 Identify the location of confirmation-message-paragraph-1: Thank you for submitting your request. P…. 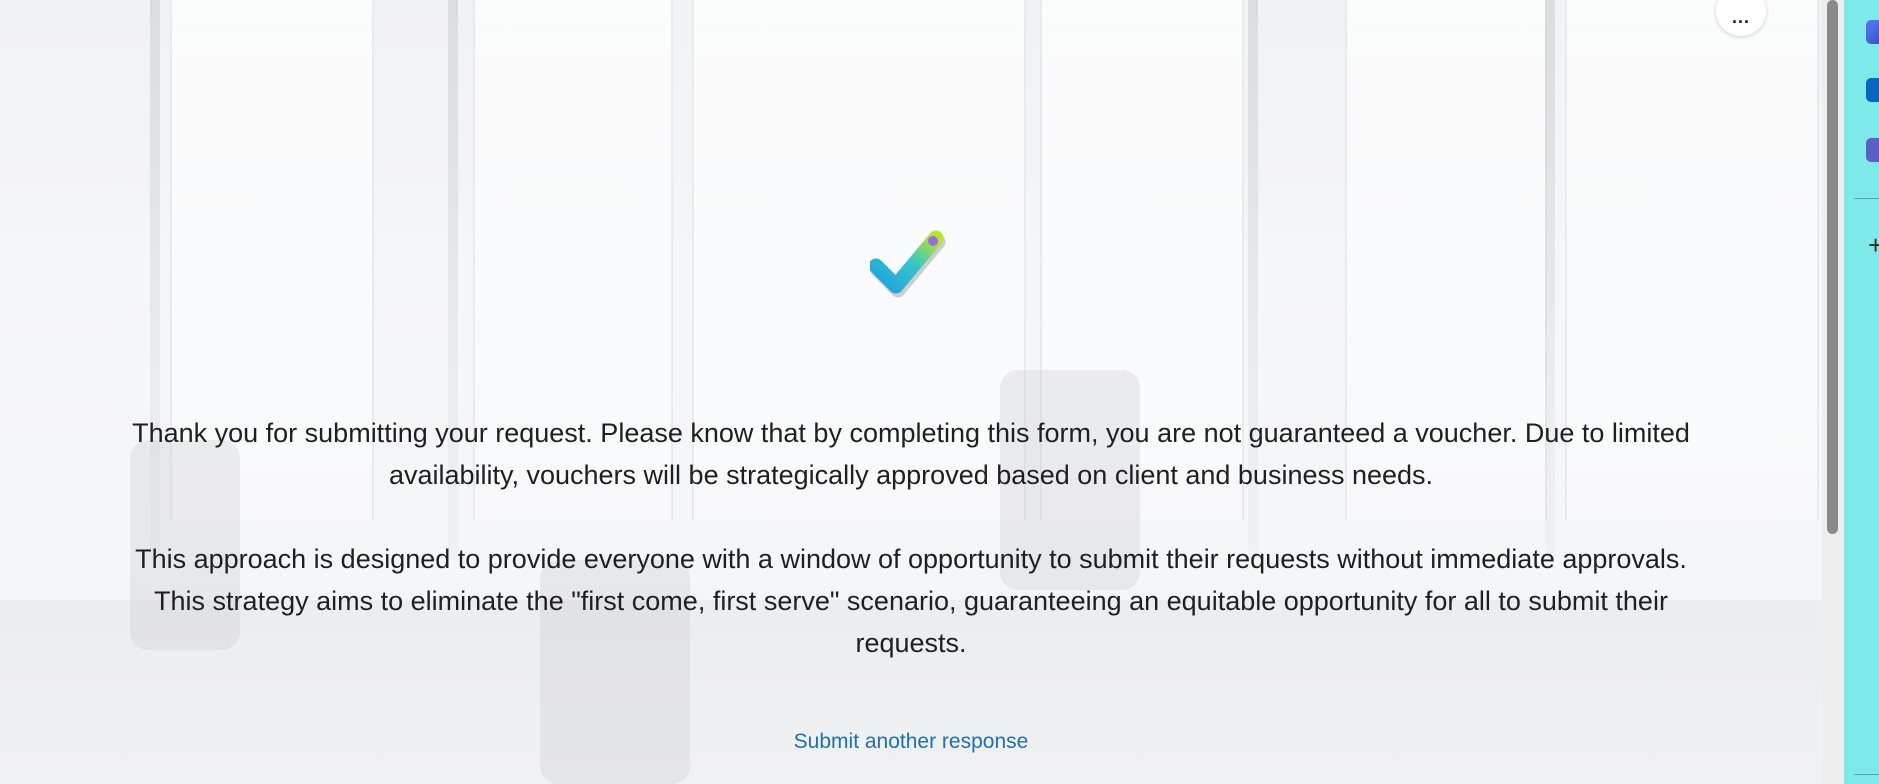
(911, 454).